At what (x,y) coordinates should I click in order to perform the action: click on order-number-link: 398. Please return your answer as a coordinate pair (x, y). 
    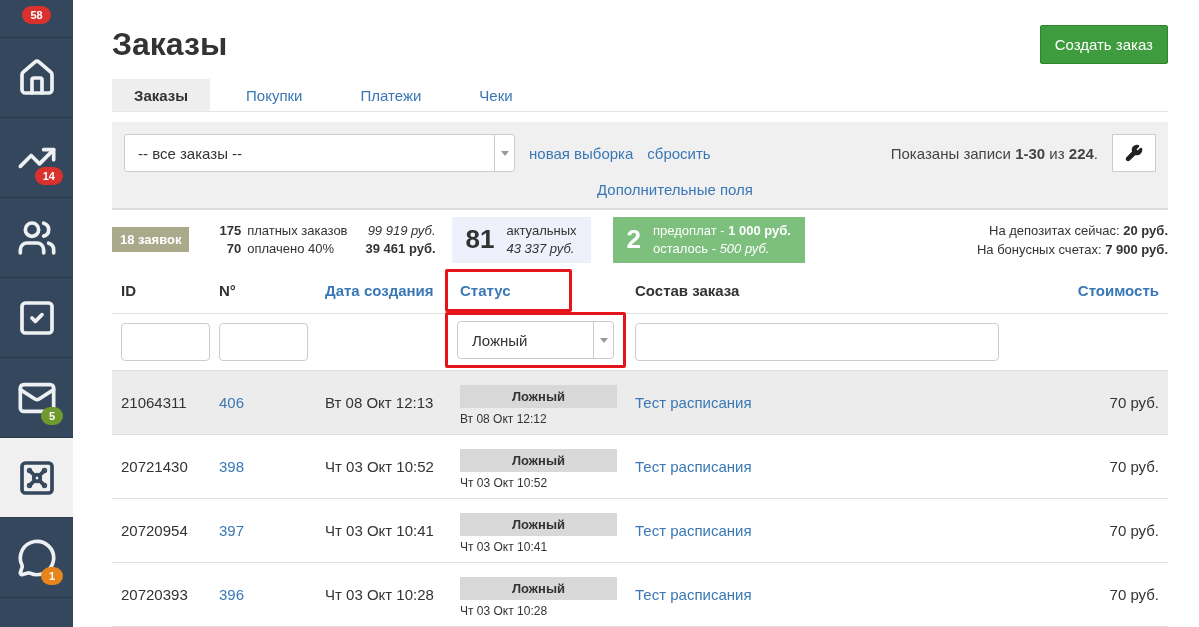
    Looking at the image, I should click on (232, 466).